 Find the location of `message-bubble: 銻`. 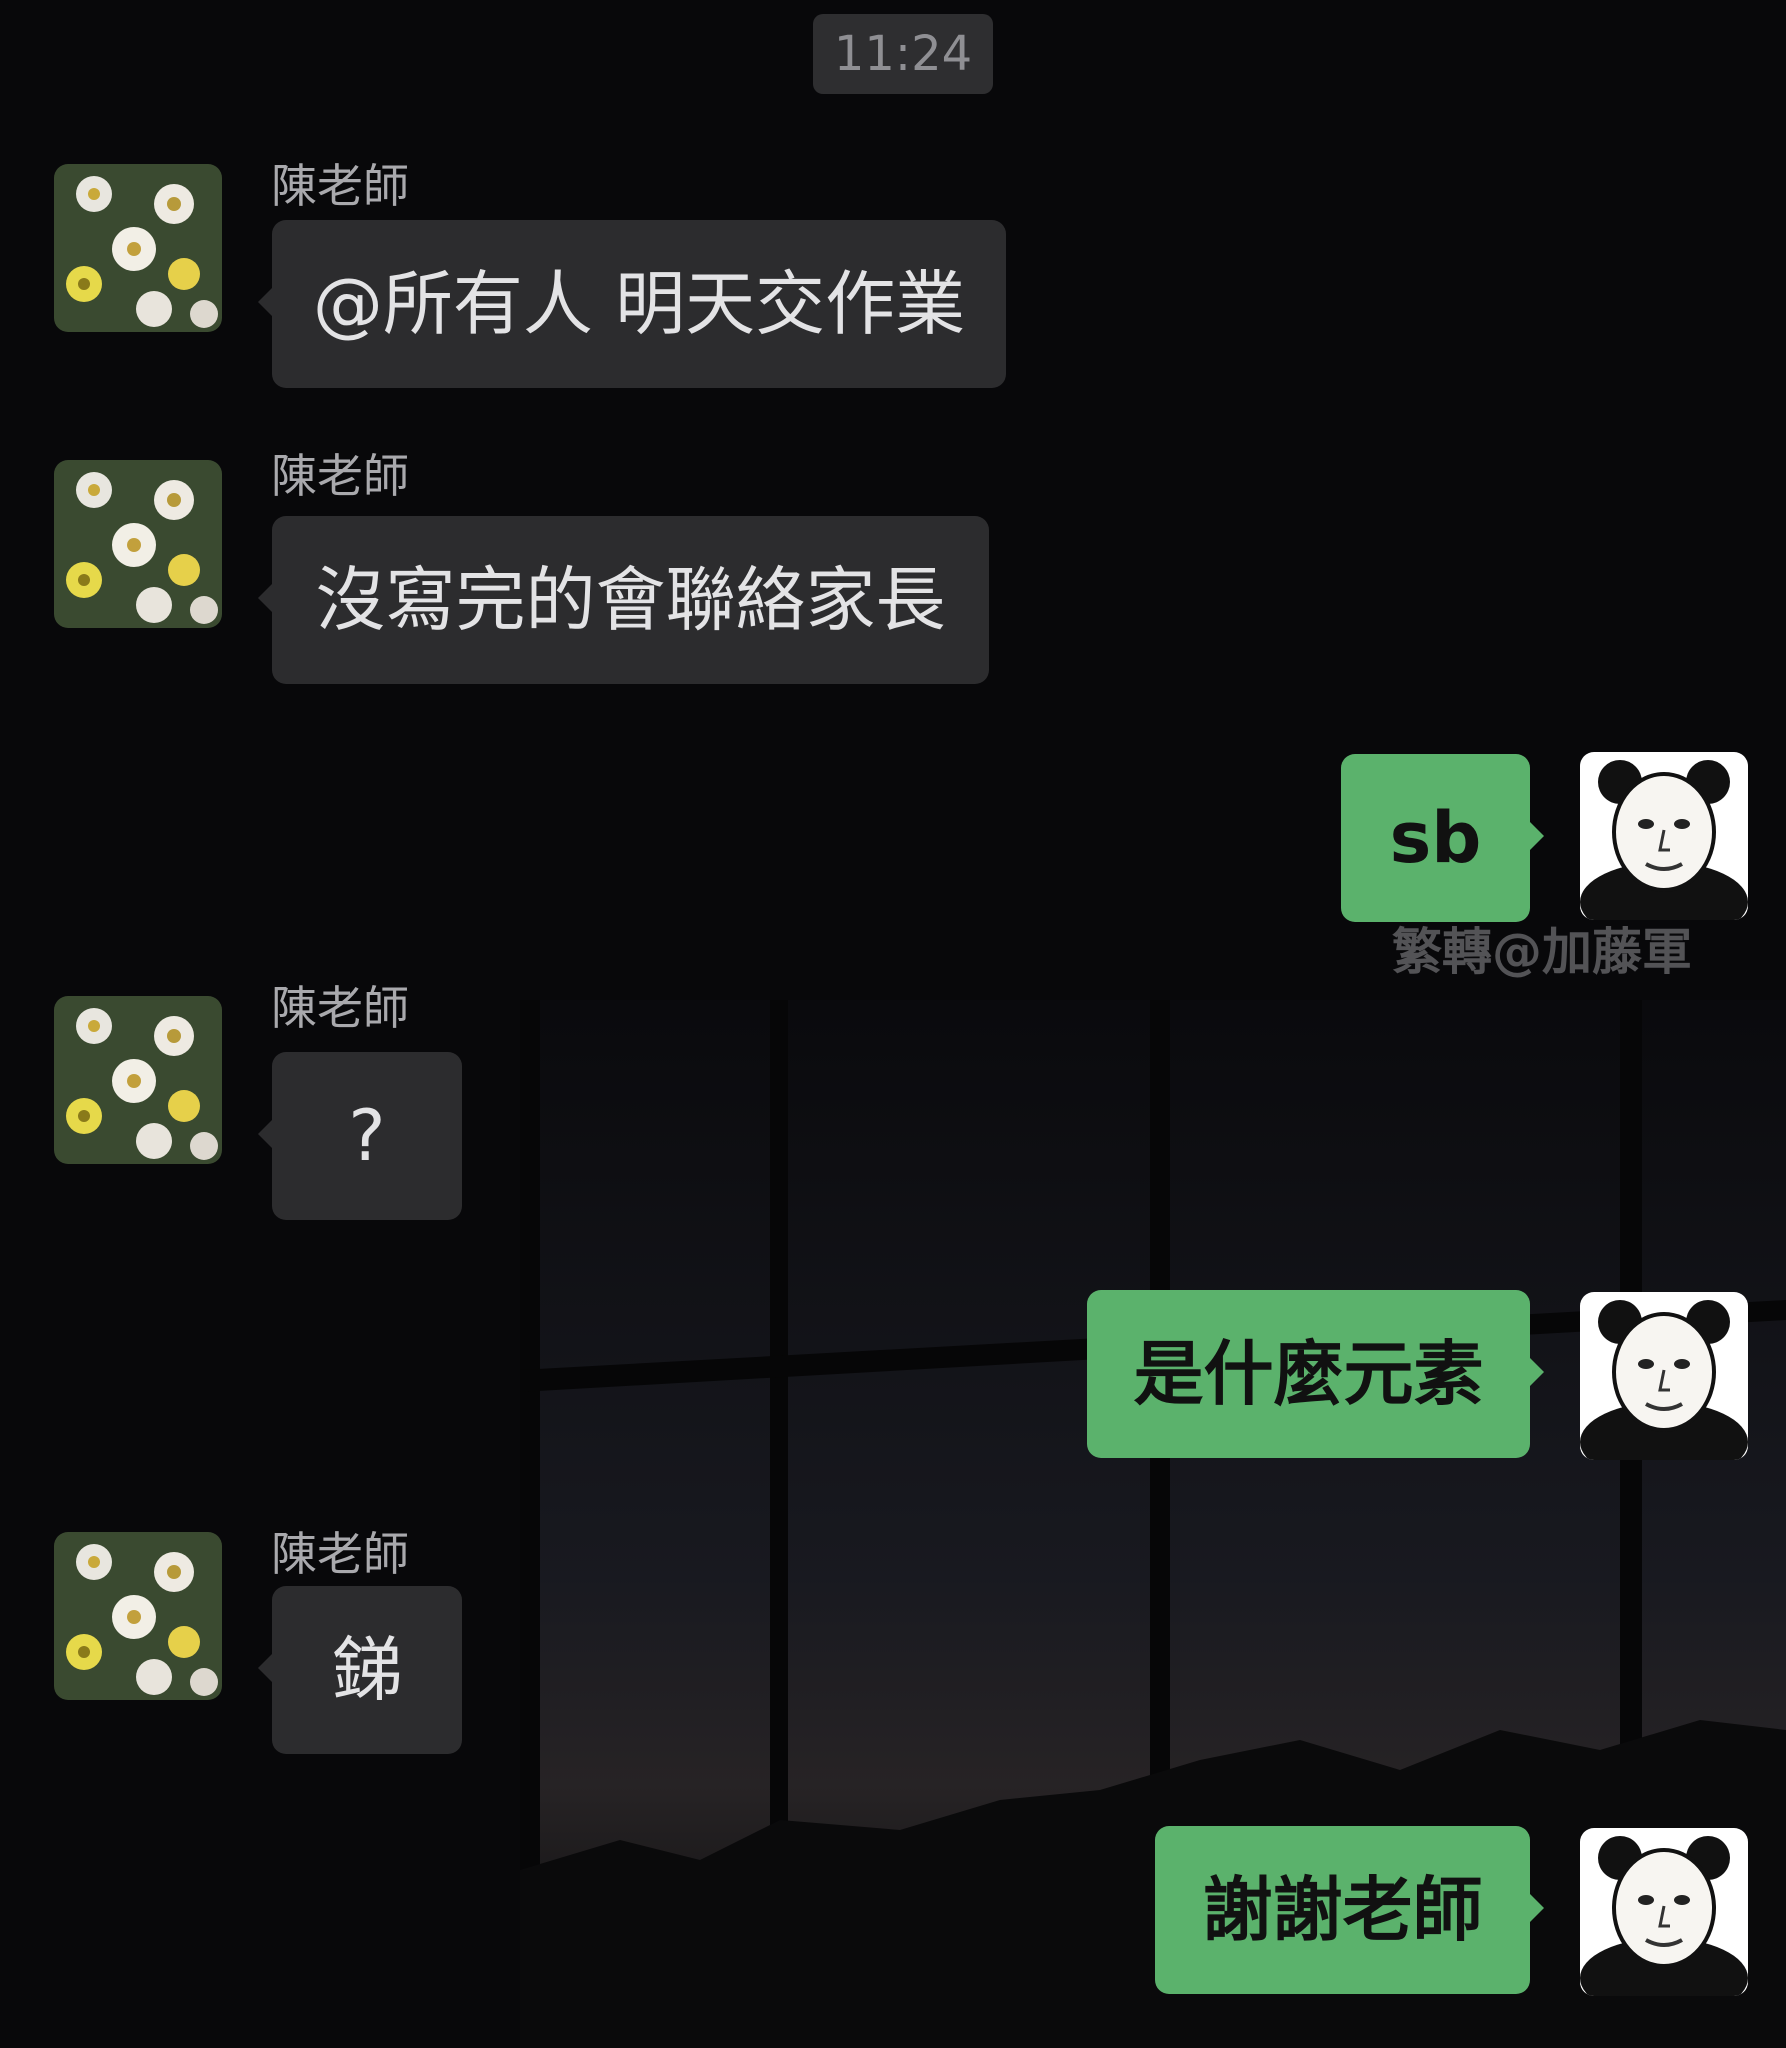

message-bubble: 銻 is located at coordinates (360, 1670).